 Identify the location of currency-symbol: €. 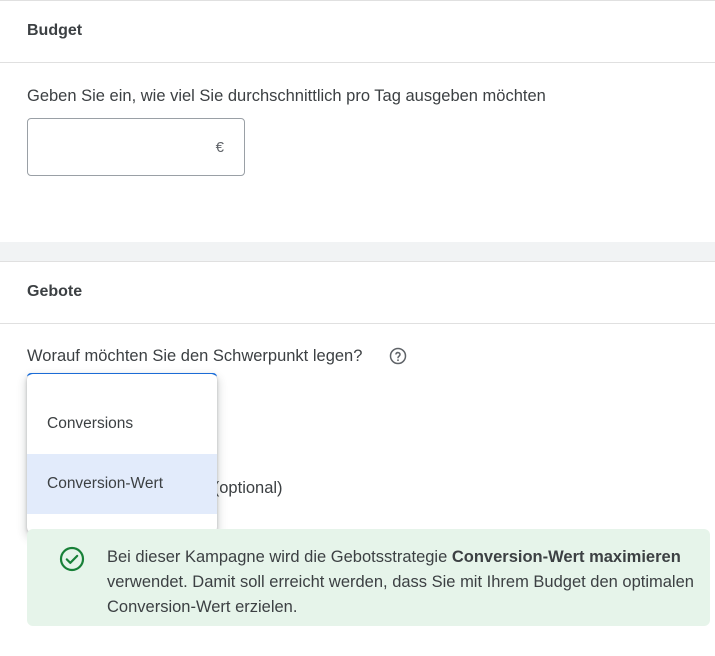
(219, 147).